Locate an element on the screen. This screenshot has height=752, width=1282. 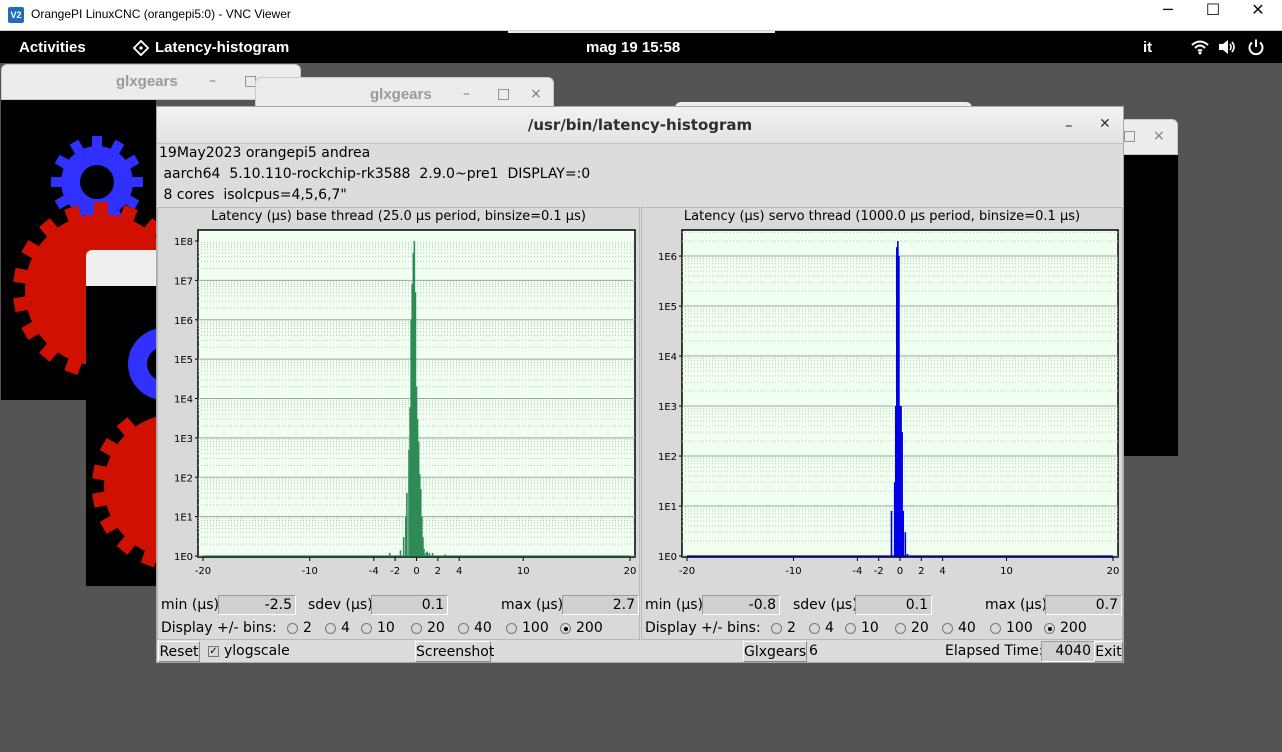
app-menu-label: Latency-histogram is located at coordinates (222, 47).